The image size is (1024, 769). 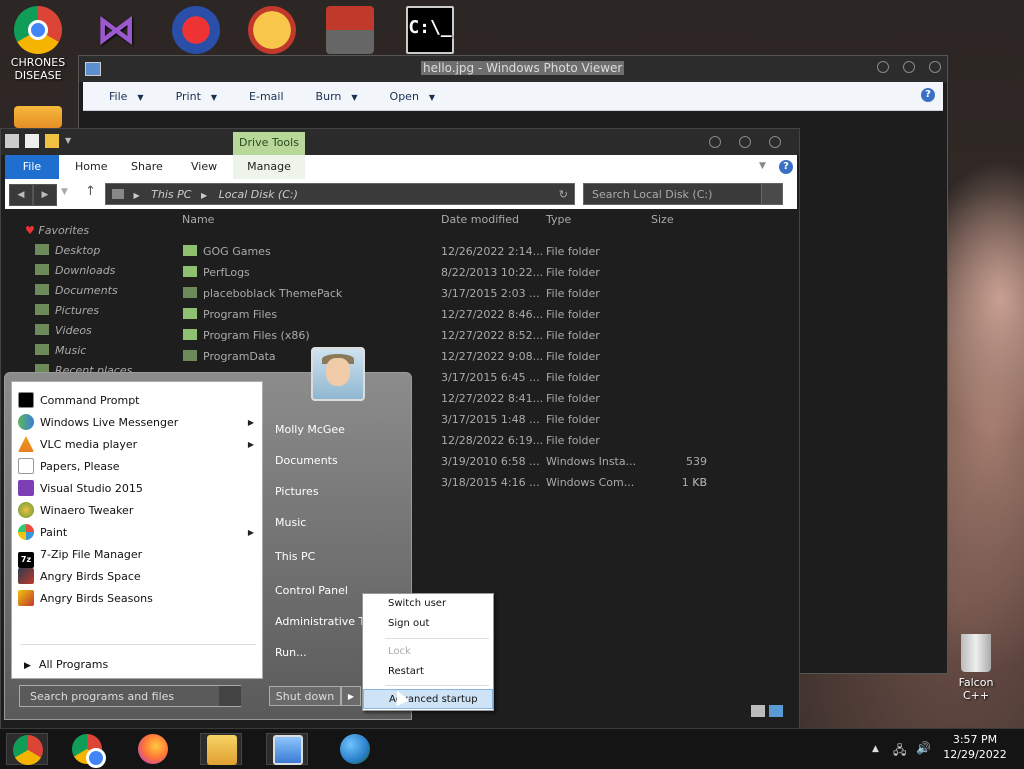 I want to click on address-path: ▶ This PC ▶ Local Disk (C:) ↻, so click(x=340, y=194).